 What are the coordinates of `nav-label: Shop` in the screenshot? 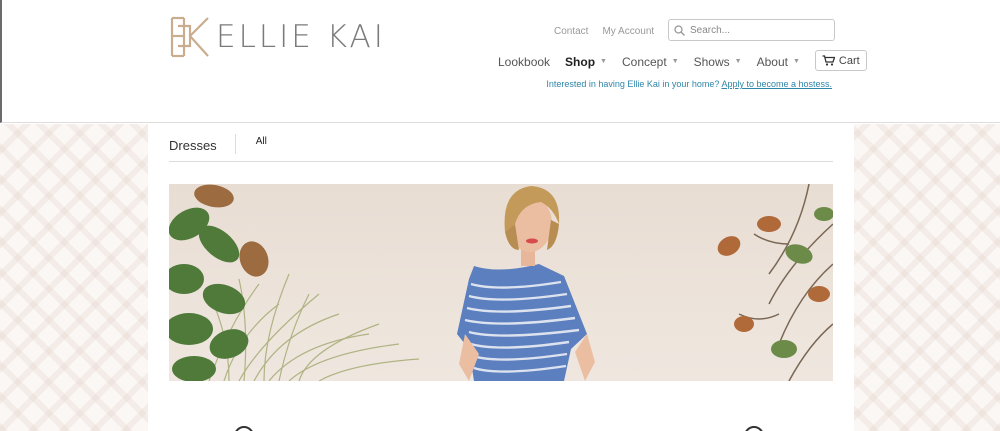 It's located at (580, 61).